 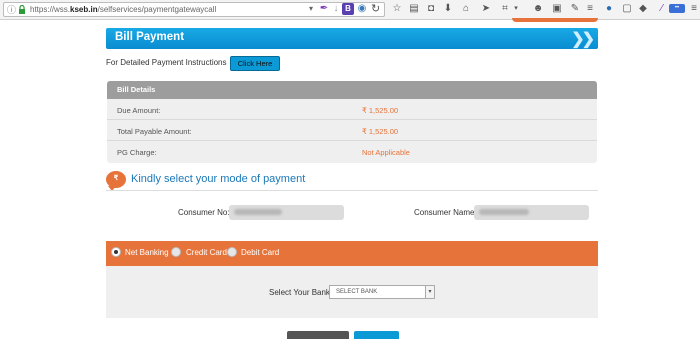 What do you see at coordinates (176, 252) in the screenshot?
I see `credit-card-radio` at bounding box center [176, 252].